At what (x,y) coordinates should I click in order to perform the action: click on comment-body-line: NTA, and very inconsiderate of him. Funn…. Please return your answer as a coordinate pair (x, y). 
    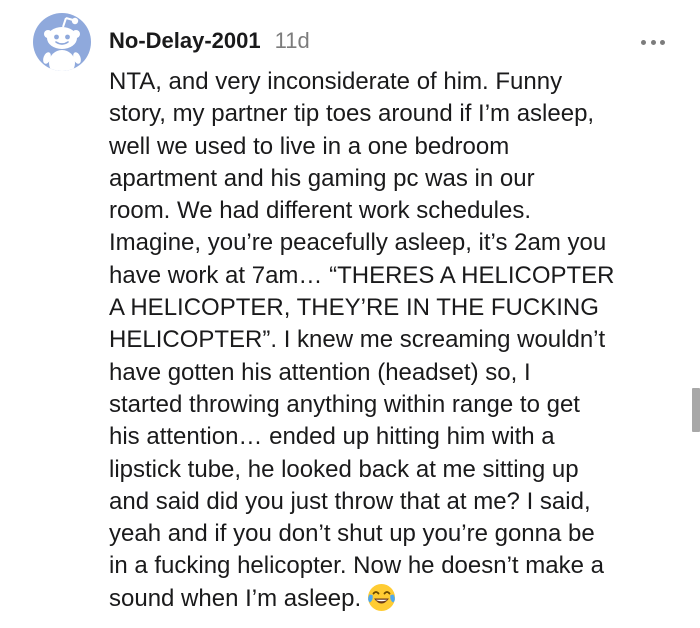
    Looking at the image, I should click on (336, 81).